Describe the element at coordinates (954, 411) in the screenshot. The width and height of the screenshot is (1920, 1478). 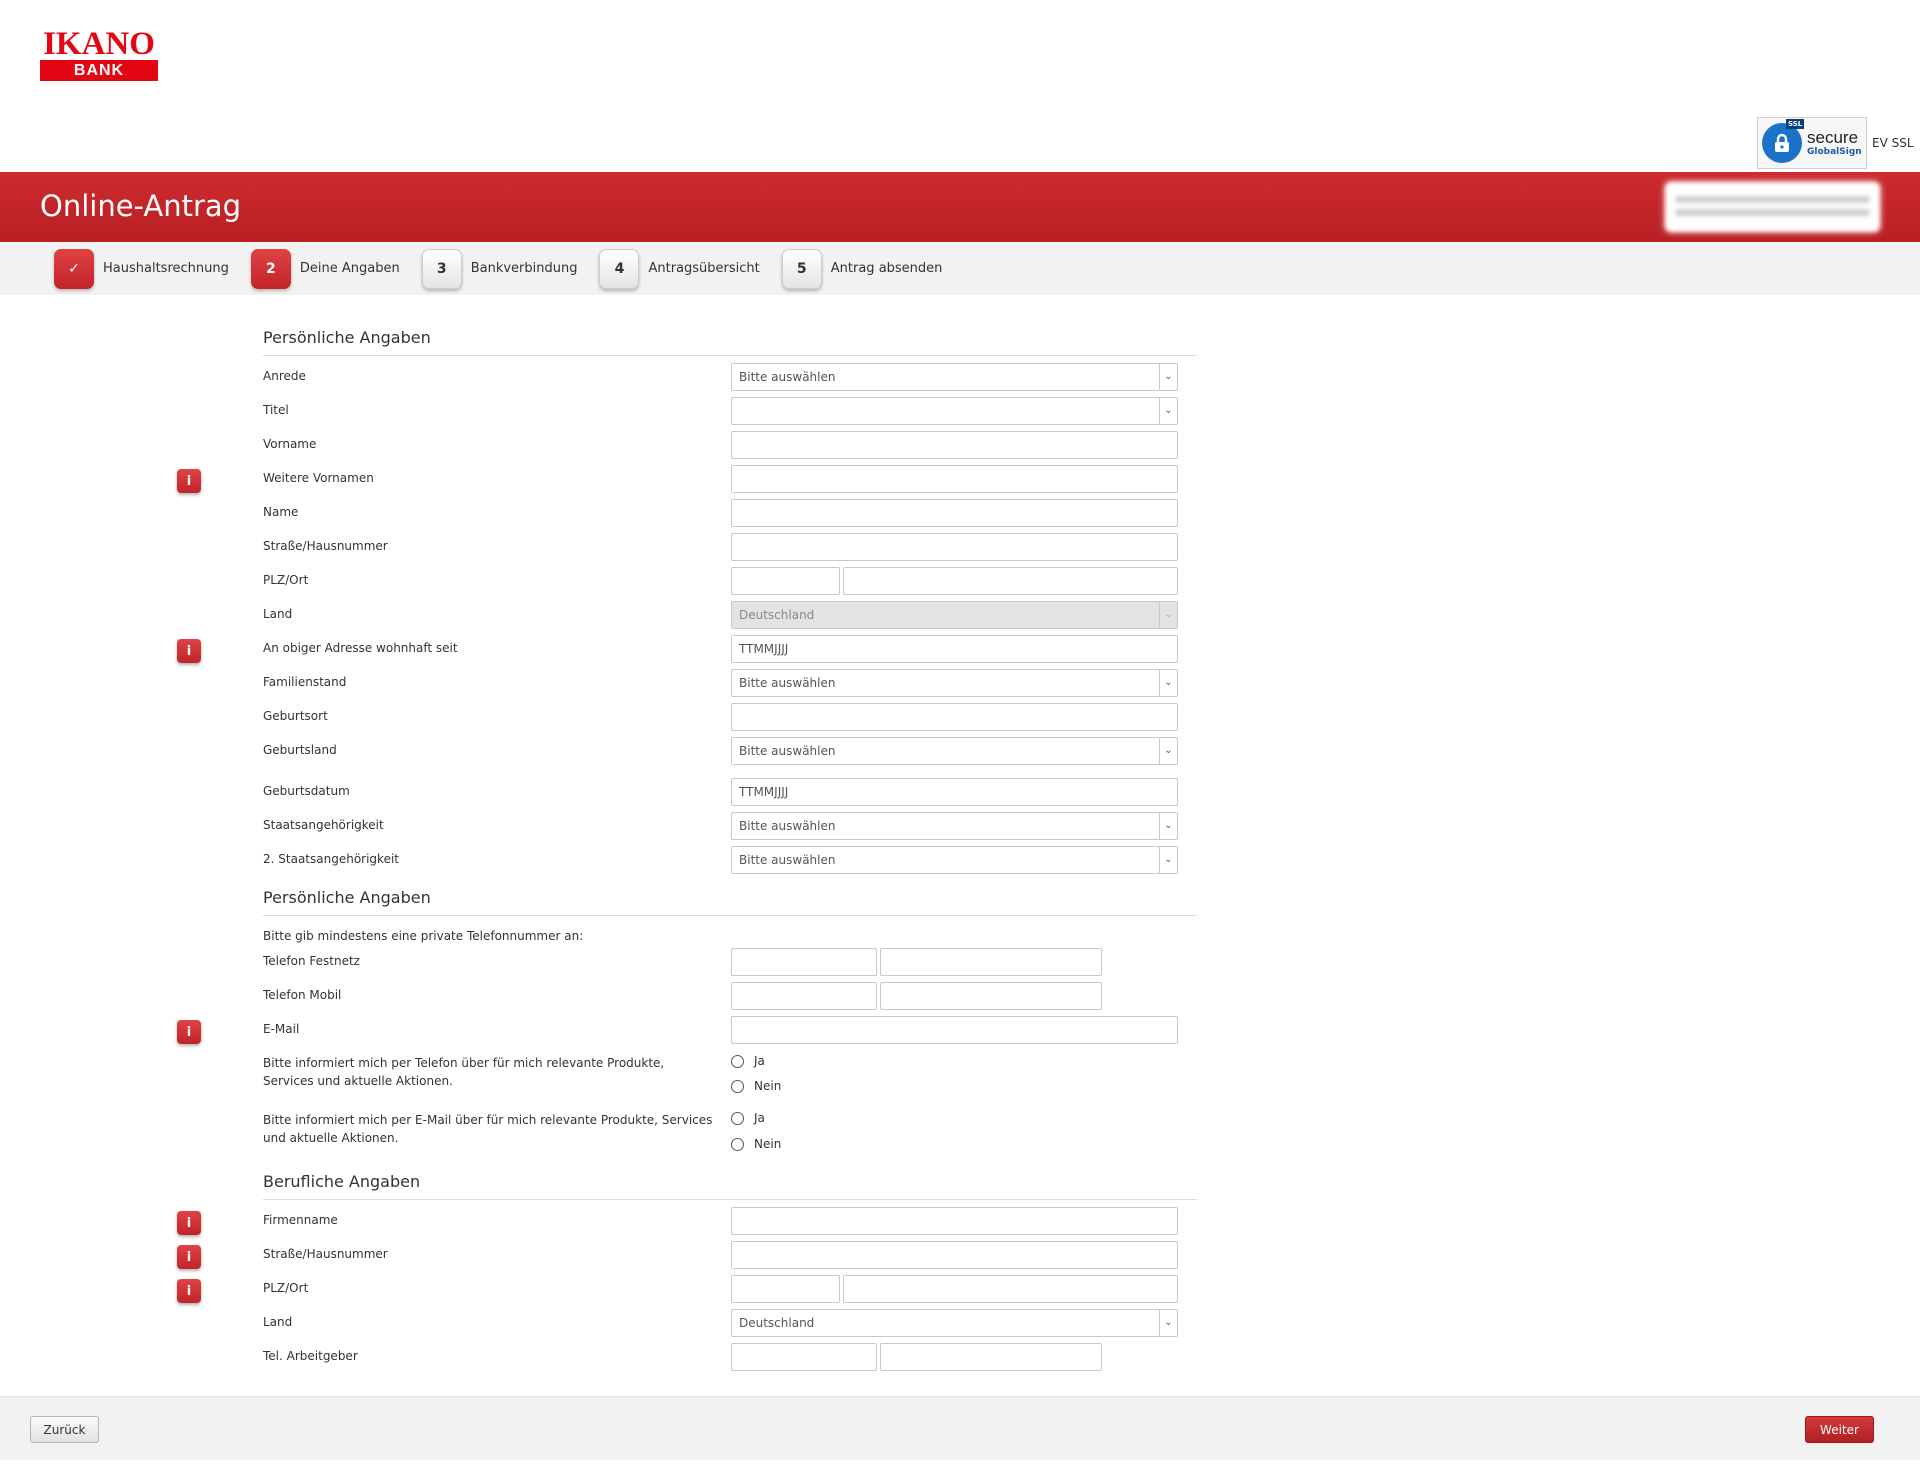
I see `titel-select: ⌄` at that location.